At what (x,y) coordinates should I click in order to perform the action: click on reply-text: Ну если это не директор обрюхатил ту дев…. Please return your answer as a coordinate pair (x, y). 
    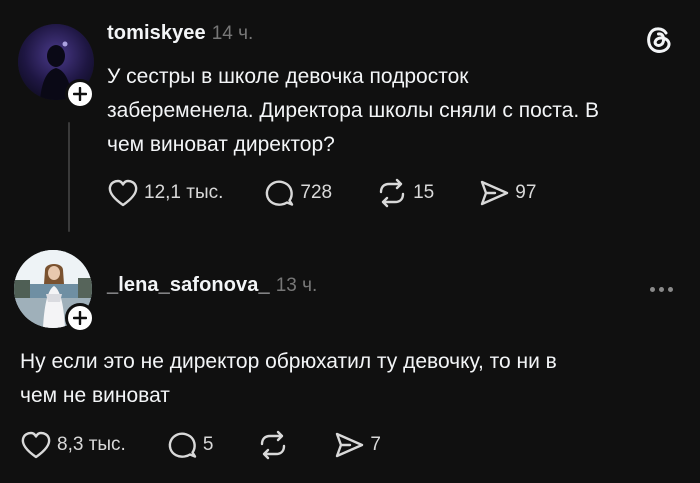
    Looking at the image, I should click on (352, 379).